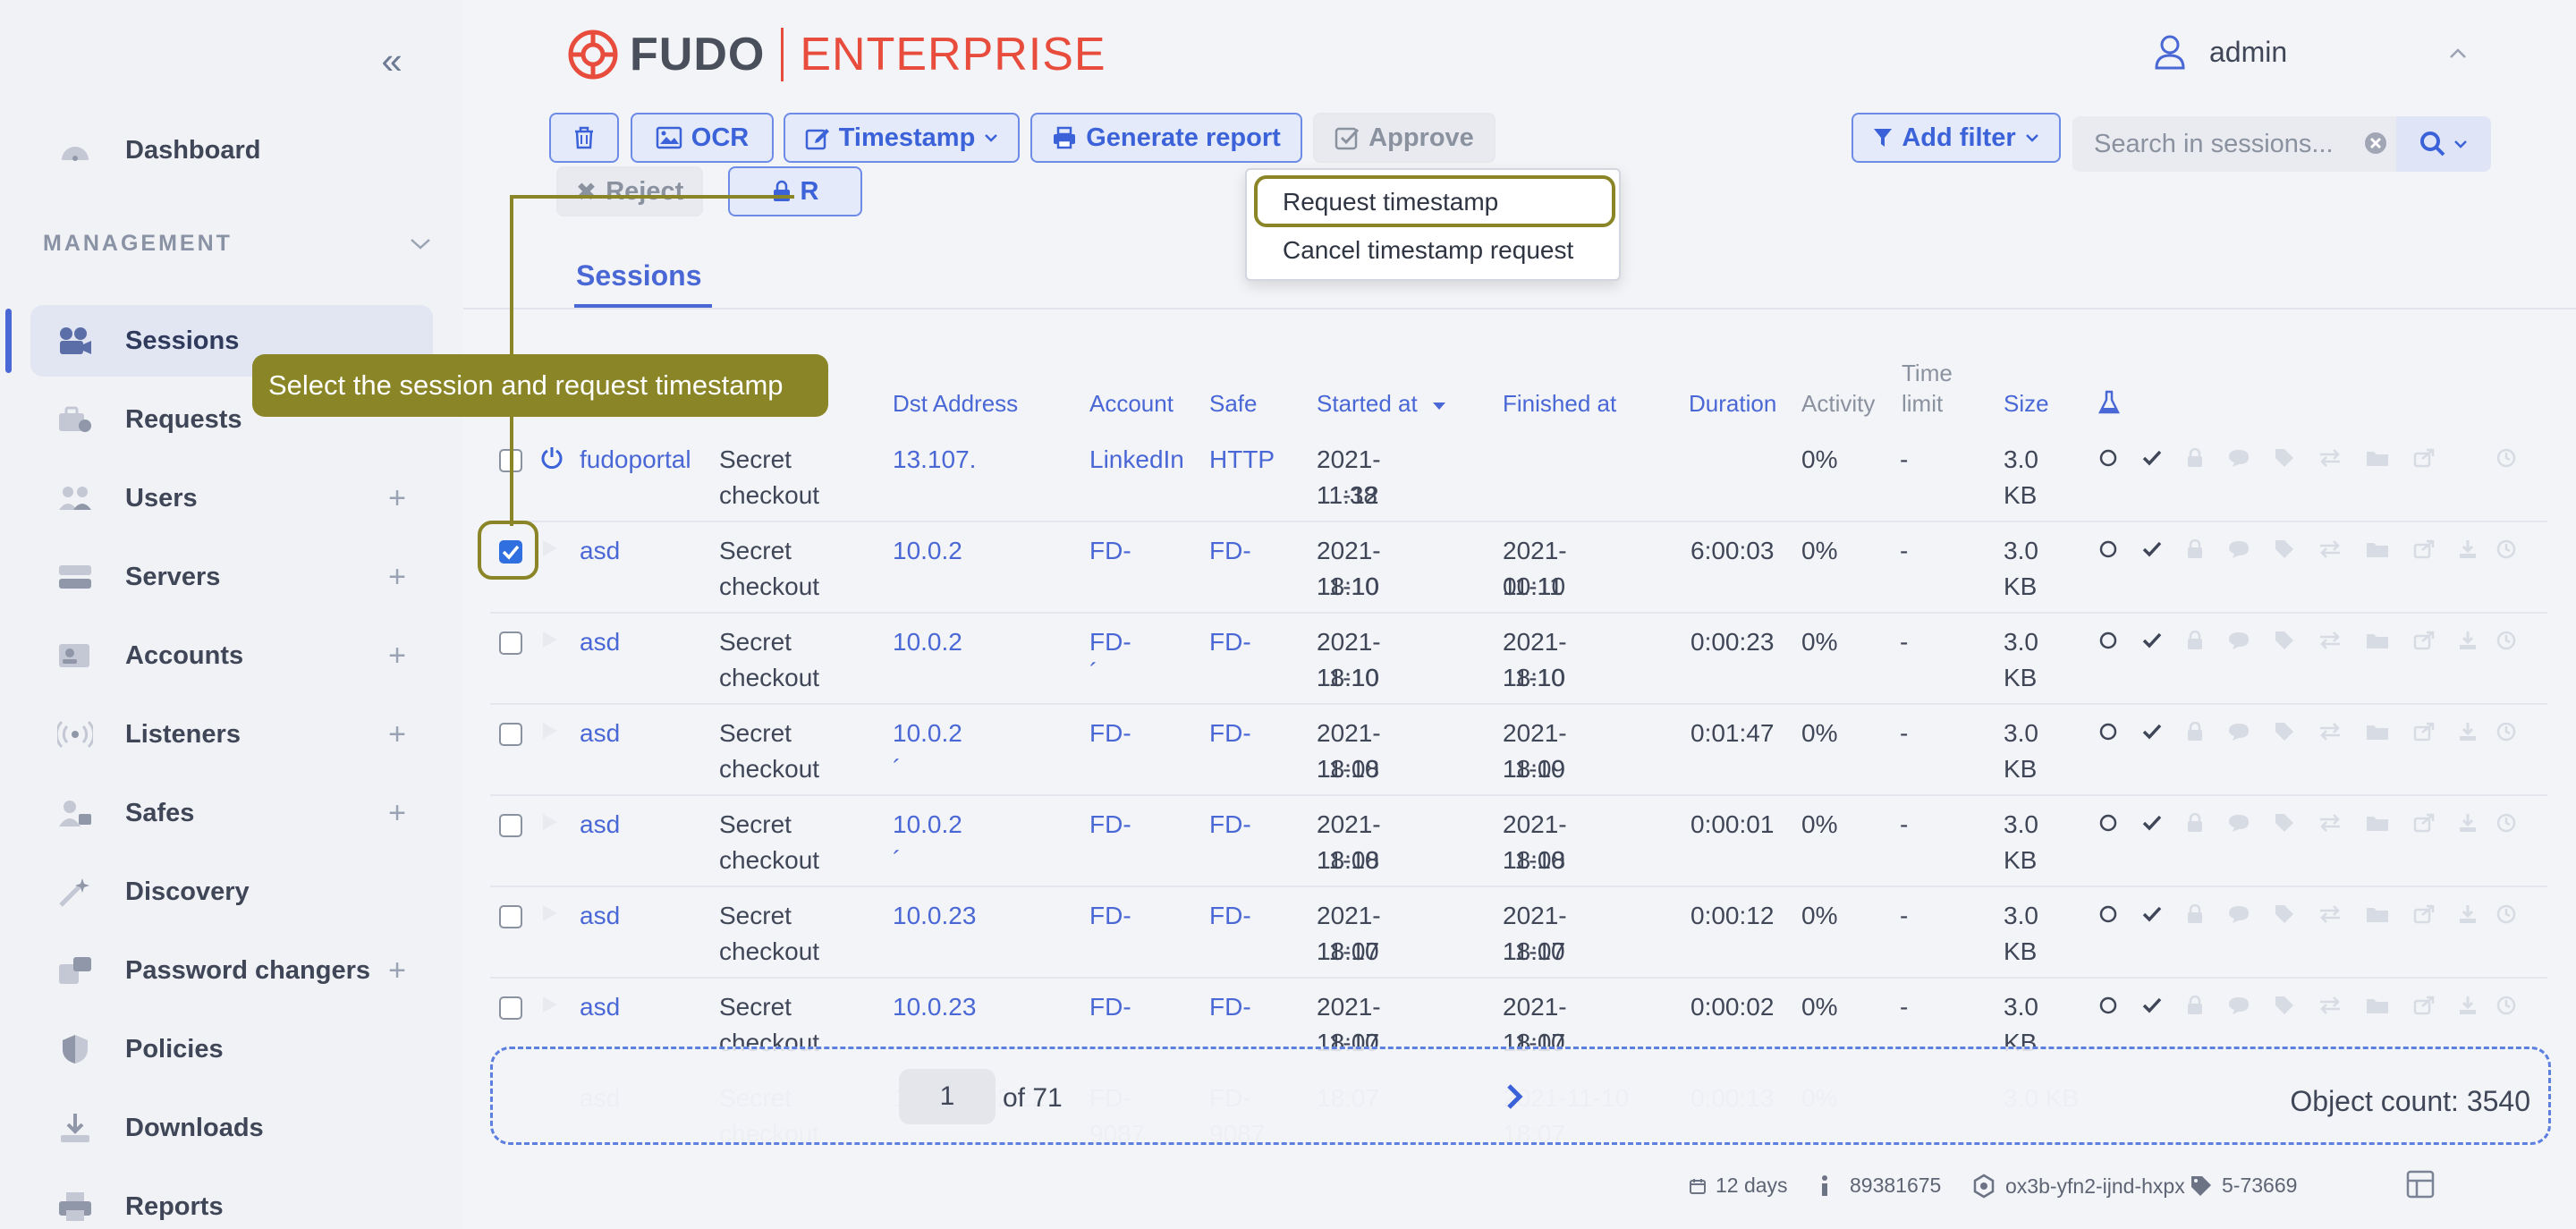  What do you see at coordinates (397, 970) in the screenshot?
I see `add-password-changer-icon: +` at bounding box center [397, 970].